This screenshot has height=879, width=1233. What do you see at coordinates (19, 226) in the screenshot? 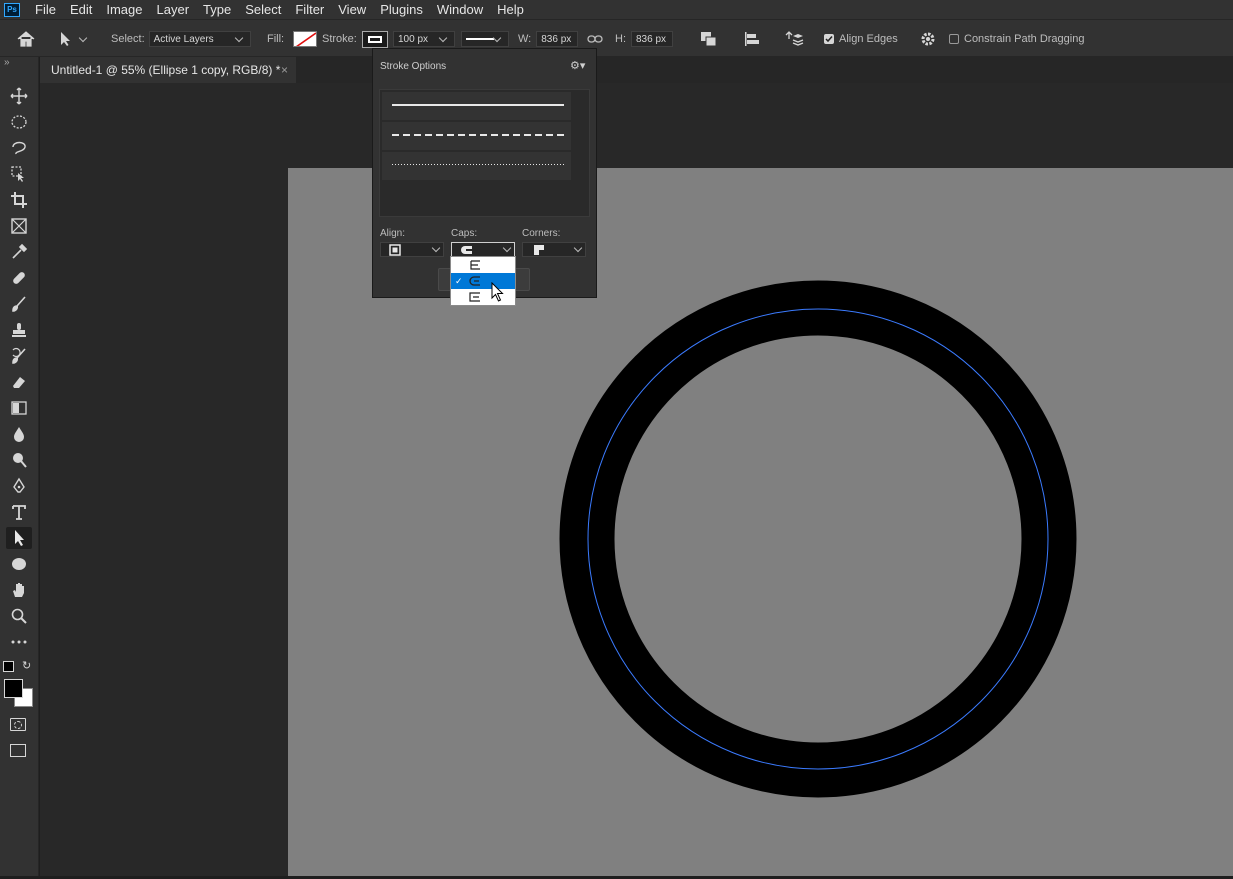
I see `frame-tool-button` at bounding box center [19, 226].